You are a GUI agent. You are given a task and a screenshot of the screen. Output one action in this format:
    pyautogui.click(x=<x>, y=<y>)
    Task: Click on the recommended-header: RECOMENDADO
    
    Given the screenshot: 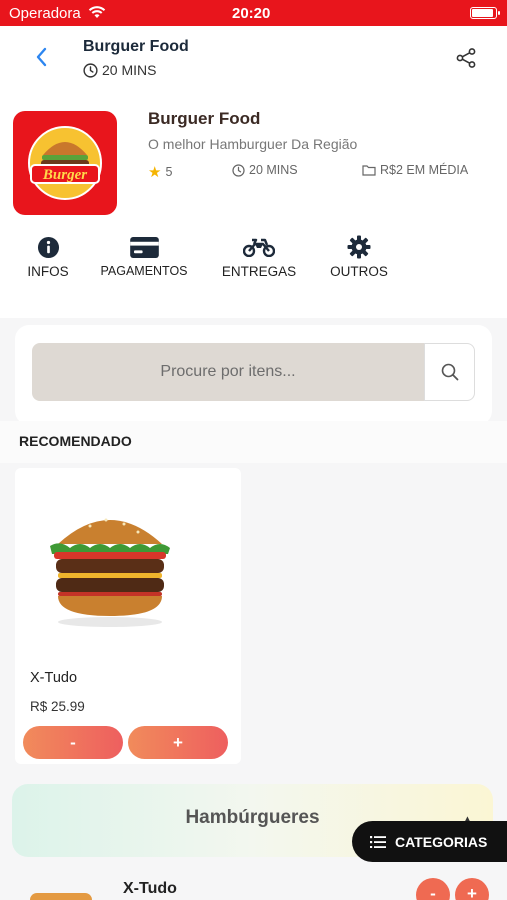 What is the action you would take?
    pyautogui.click(x=253, y=442)
    